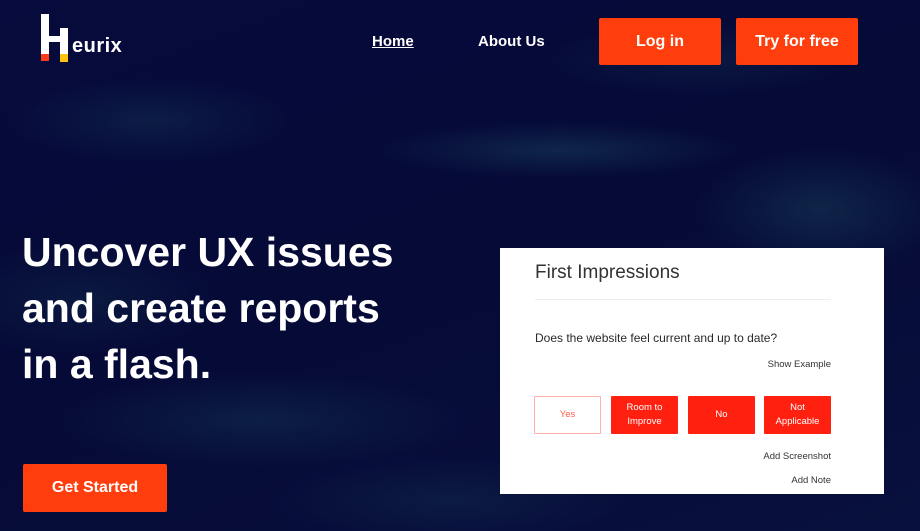  I want to click on nav-about-link: About Us, so click(511, 41).